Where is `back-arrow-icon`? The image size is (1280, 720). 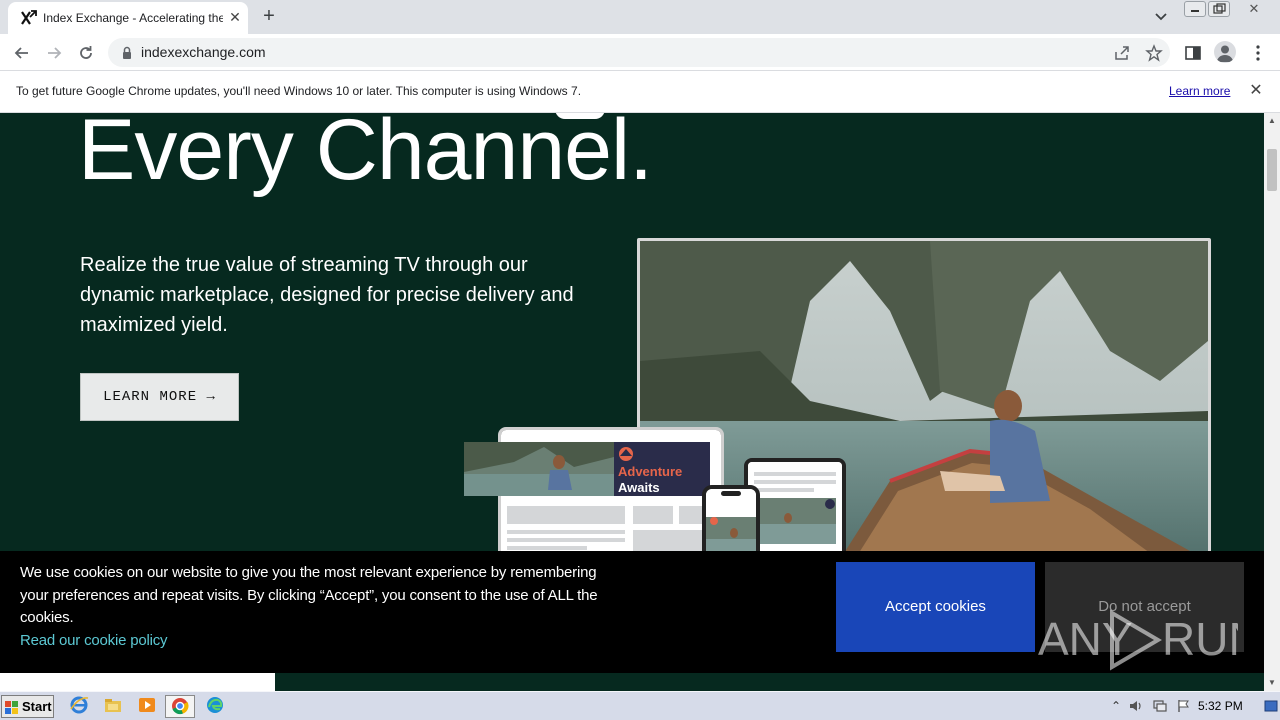 back-arrow-icon is located at coordinates (22, 53).